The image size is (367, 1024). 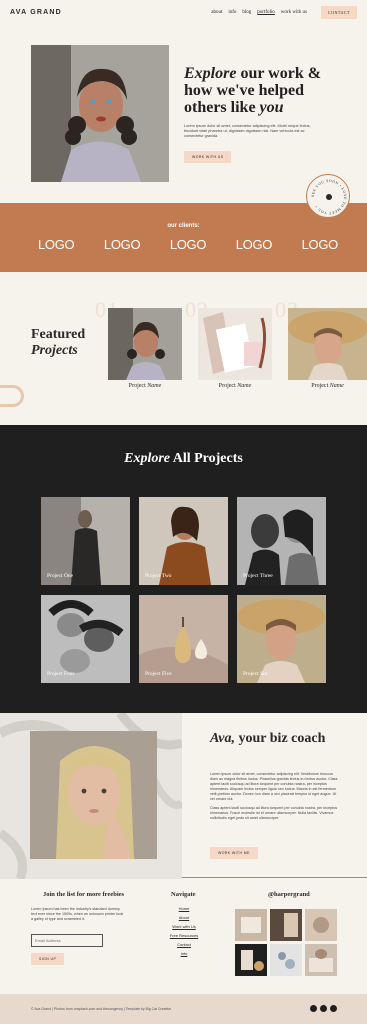 I want to click on work-with-me-button: WORK WITH ME, so click(x=234, y=853).